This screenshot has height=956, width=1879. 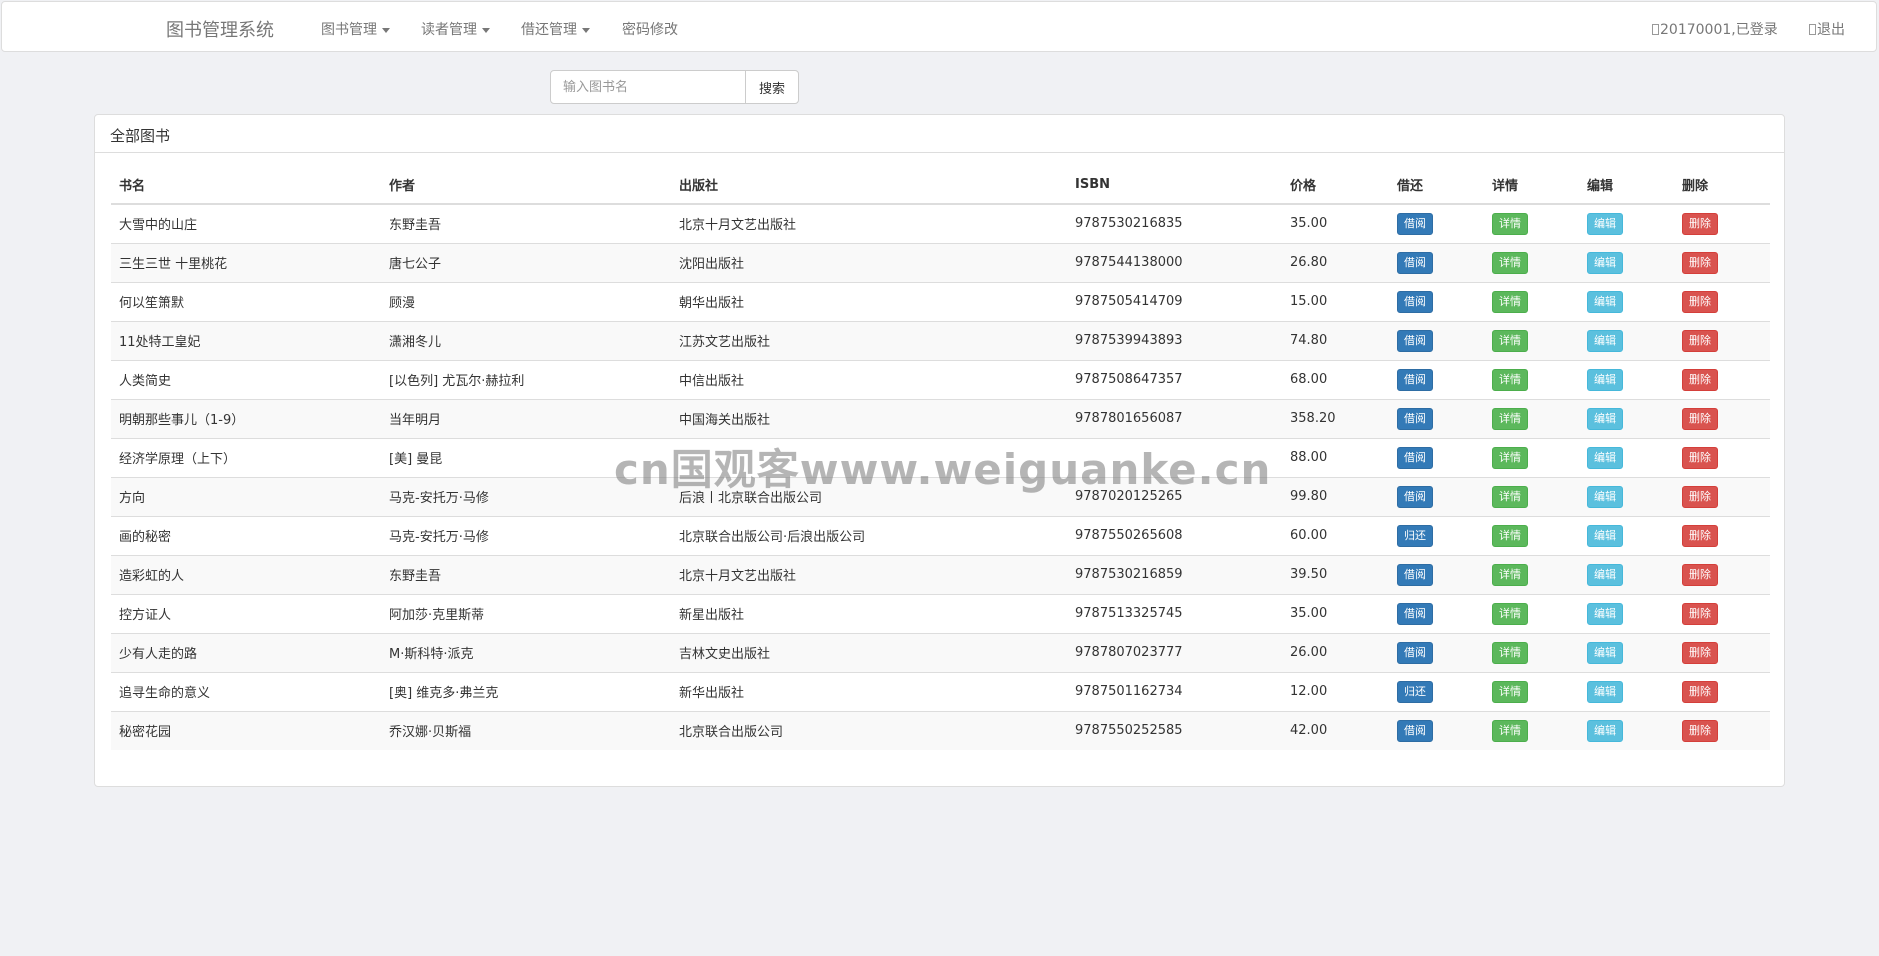 I want to click on book-isbn-cell: 9787550265608, so click(x=1174, y=535).